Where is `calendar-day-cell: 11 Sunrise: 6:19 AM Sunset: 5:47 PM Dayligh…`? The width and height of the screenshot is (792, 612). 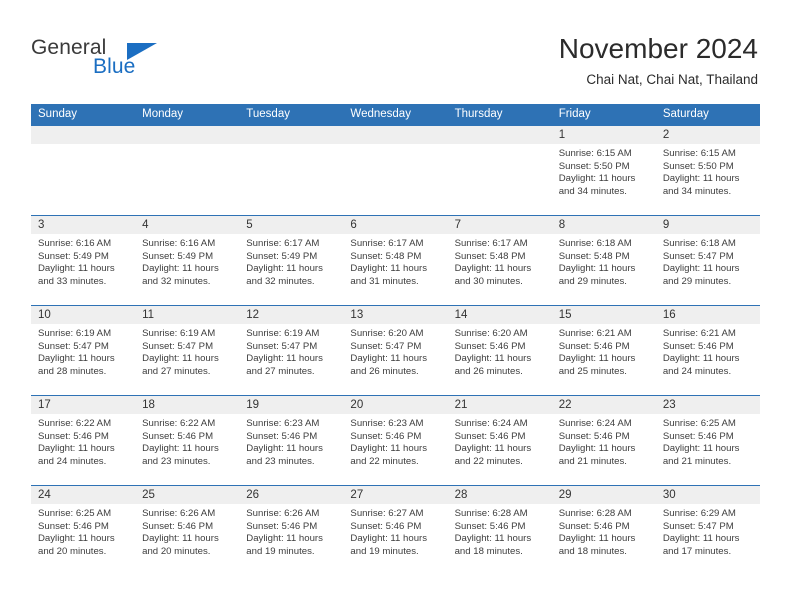 calendar-day-cell: 11 Sunrise: 6:19 AM Sunset: 5:47 PM Dayligh… is located at coordinates (187, 350).